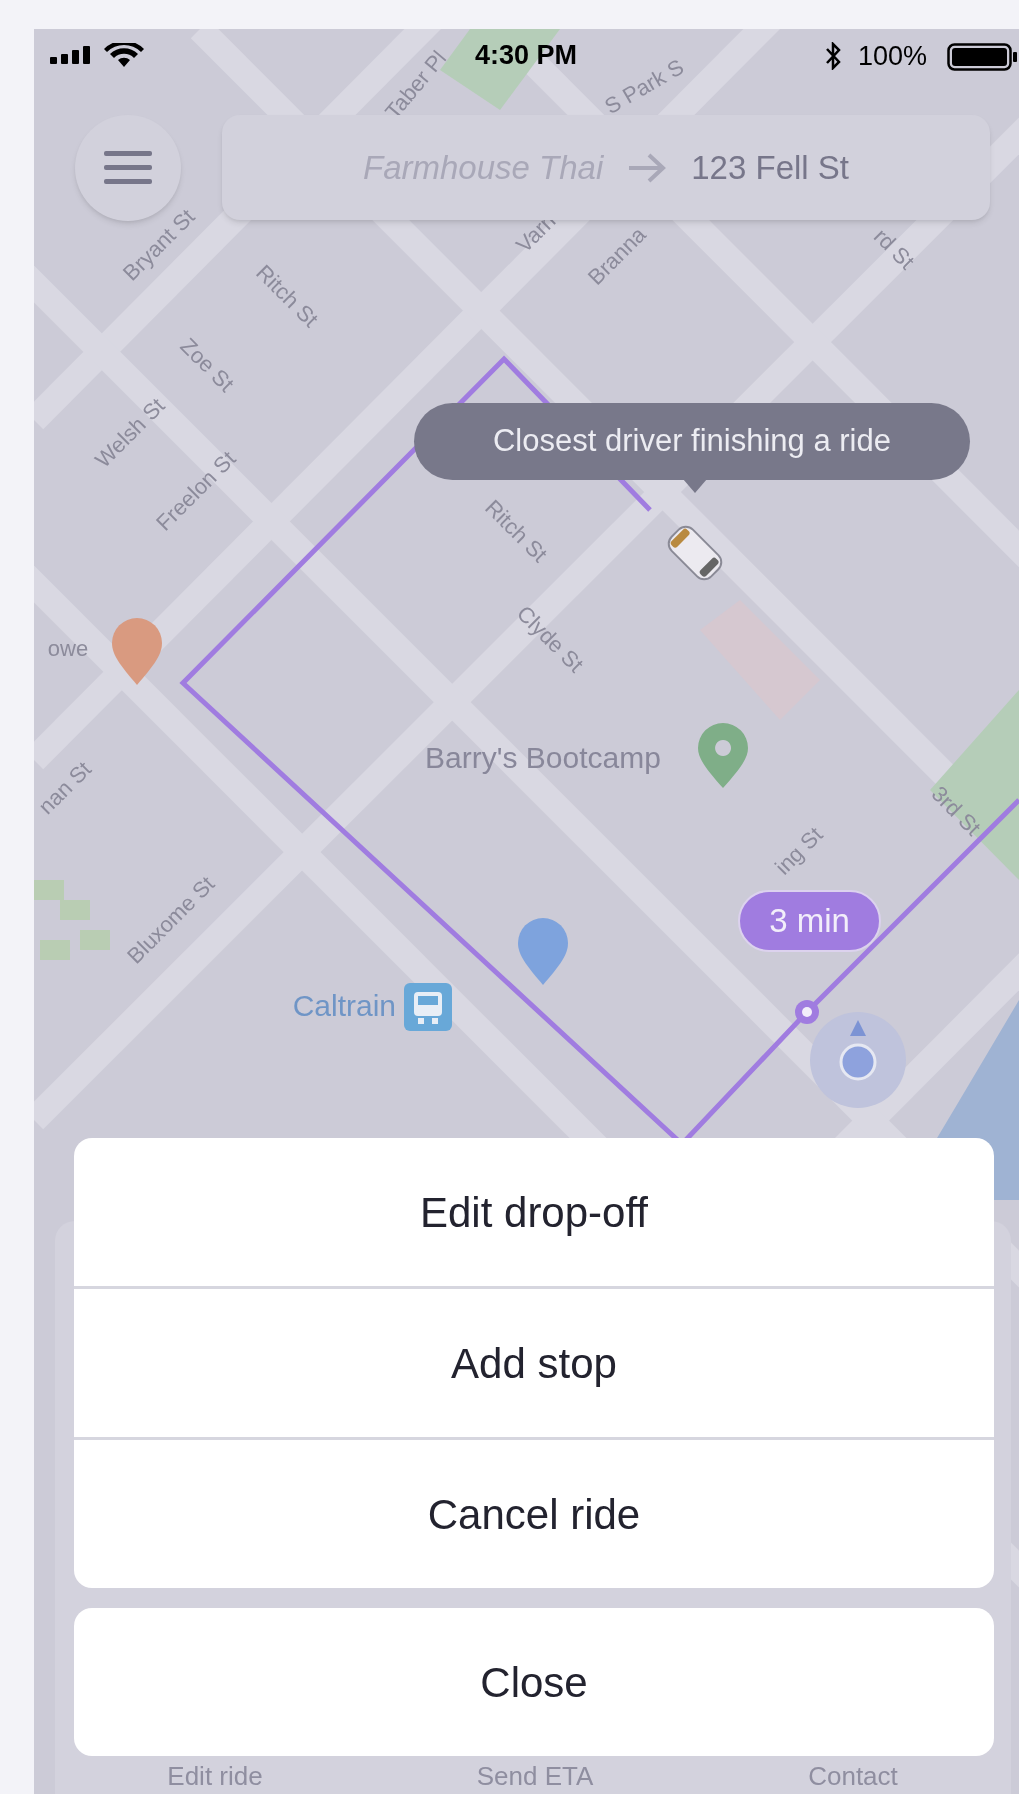 The width and height of the screenshot is (1019, 1794). Describe the element at coordinates (647, 167) in the screenshot. I see `arrow-right-icon` at that location.